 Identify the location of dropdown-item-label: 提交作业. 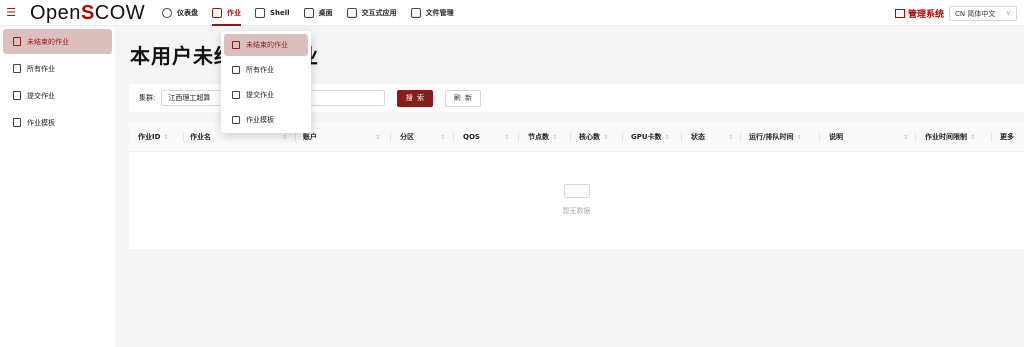
(260, 95).